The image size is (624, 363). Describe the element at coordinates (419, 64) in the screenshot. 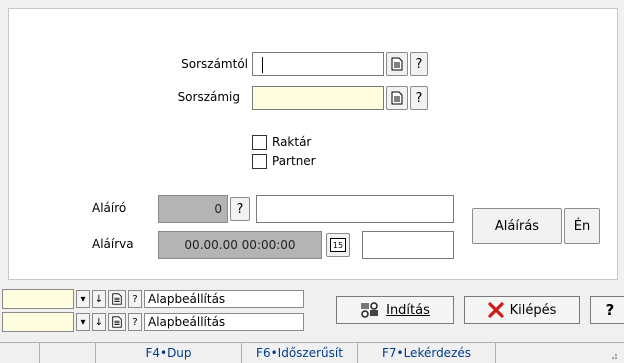

I see `sorszamtol-help-button: ?` at that location.